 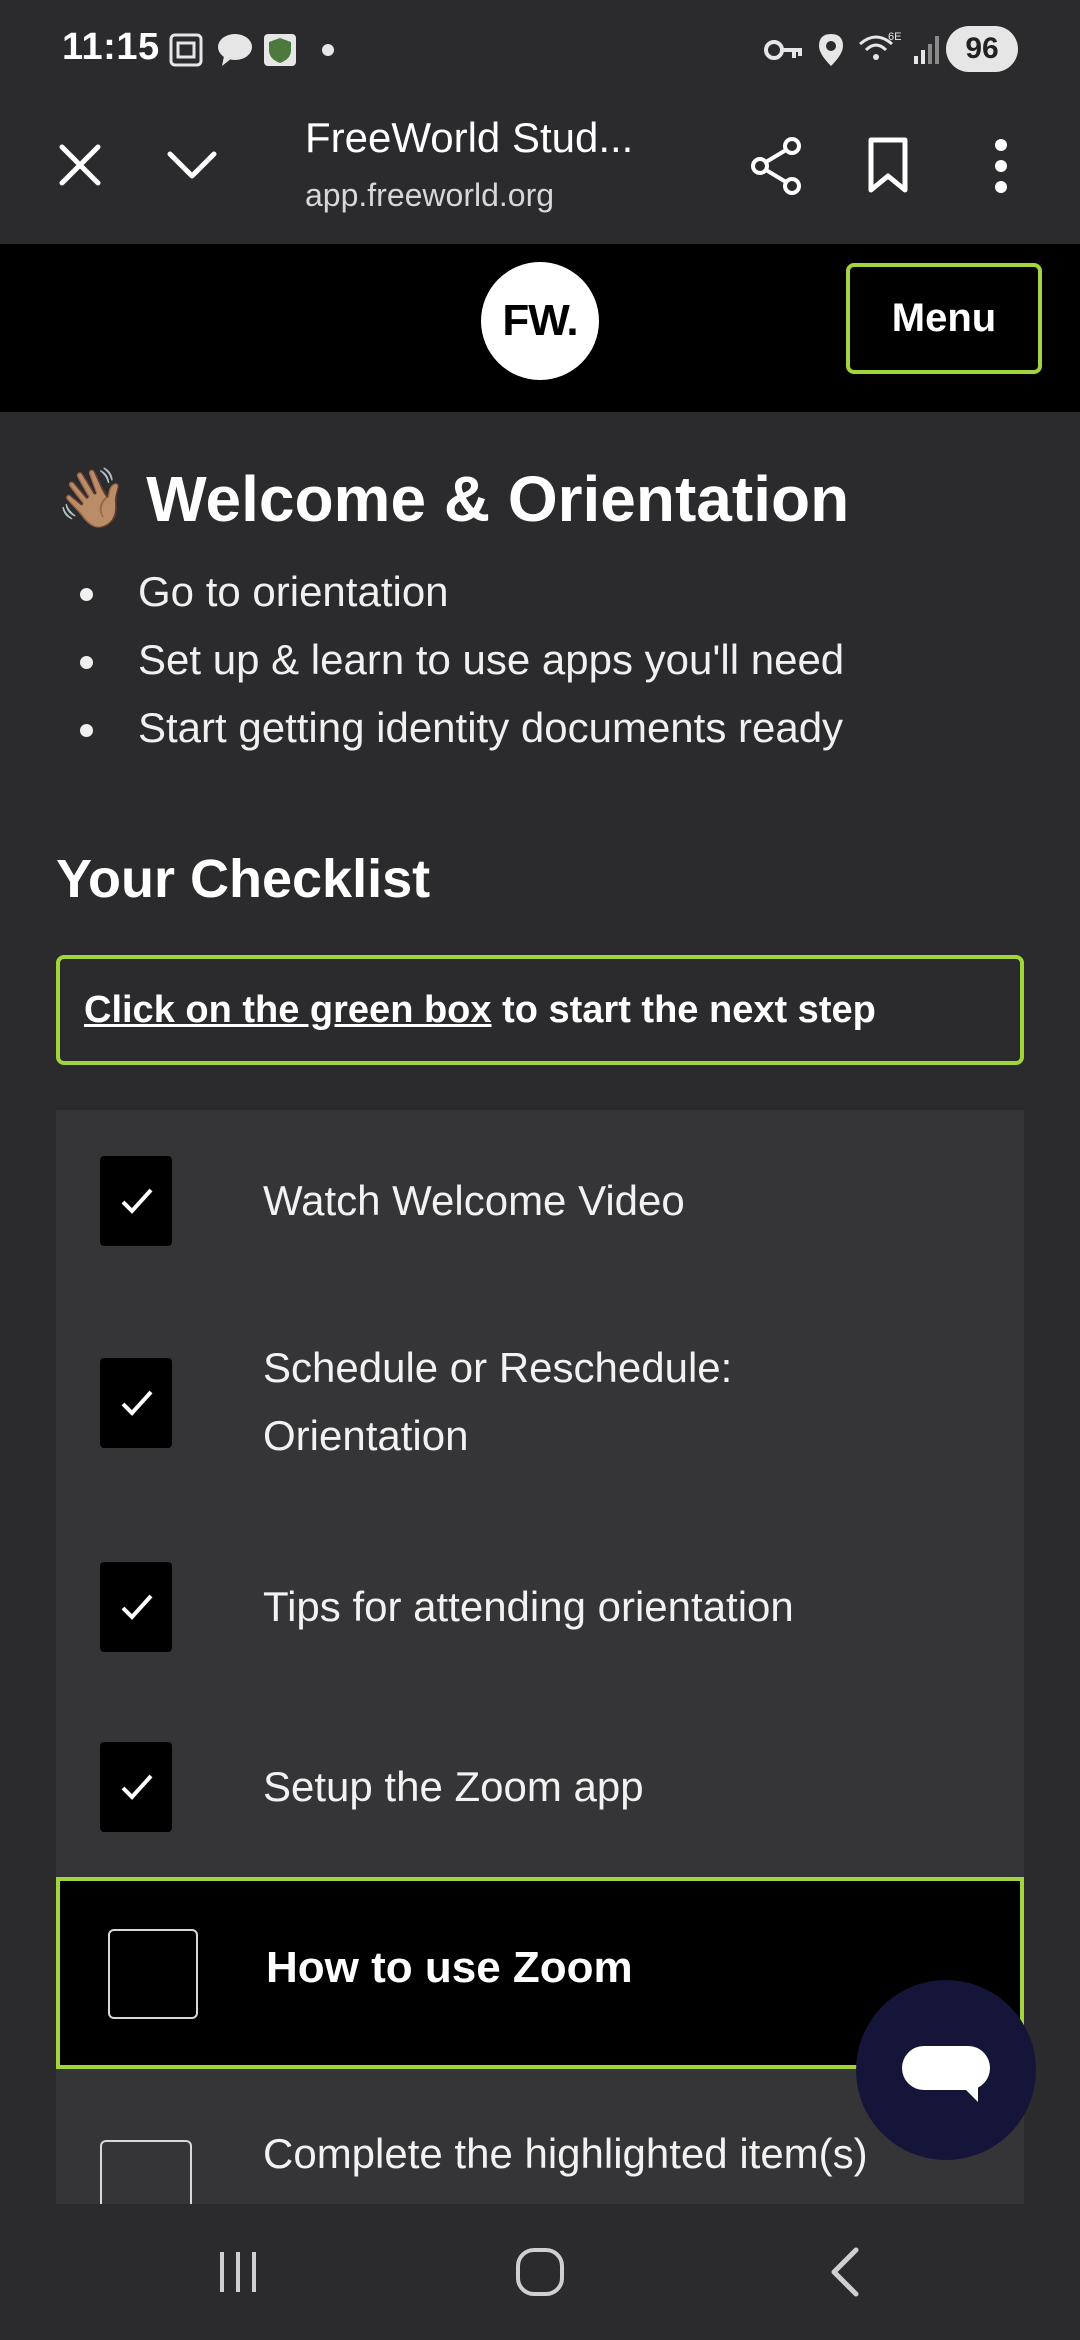 I want to click on checklist-item-label: Setup the Zoom app, so click(x=453, y=1786).